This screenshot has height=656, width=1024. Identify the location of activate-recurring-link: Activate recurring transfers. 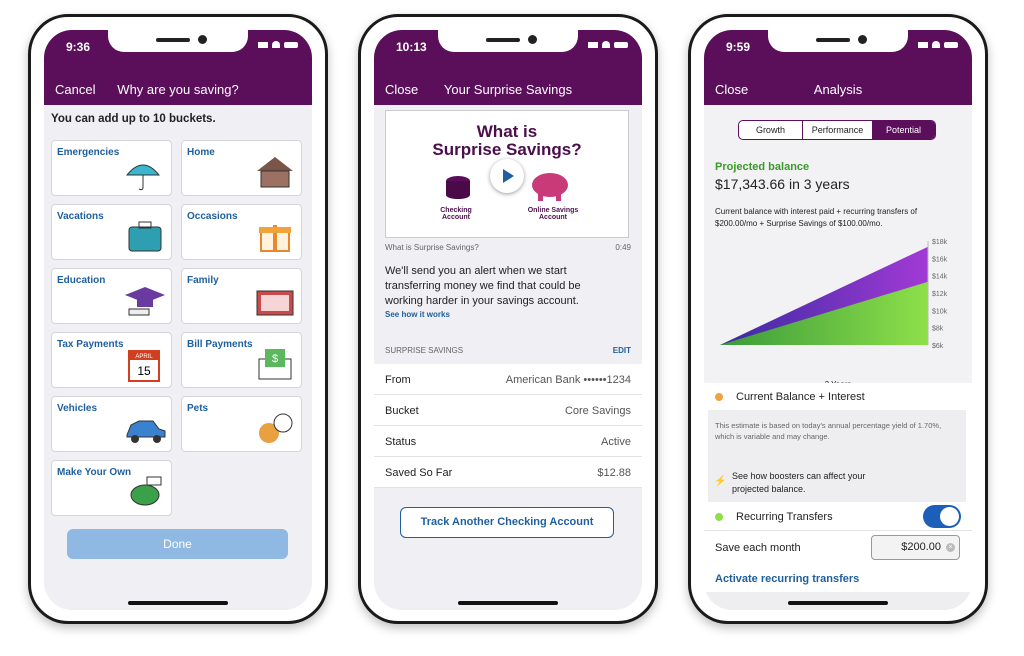
(787, 579).